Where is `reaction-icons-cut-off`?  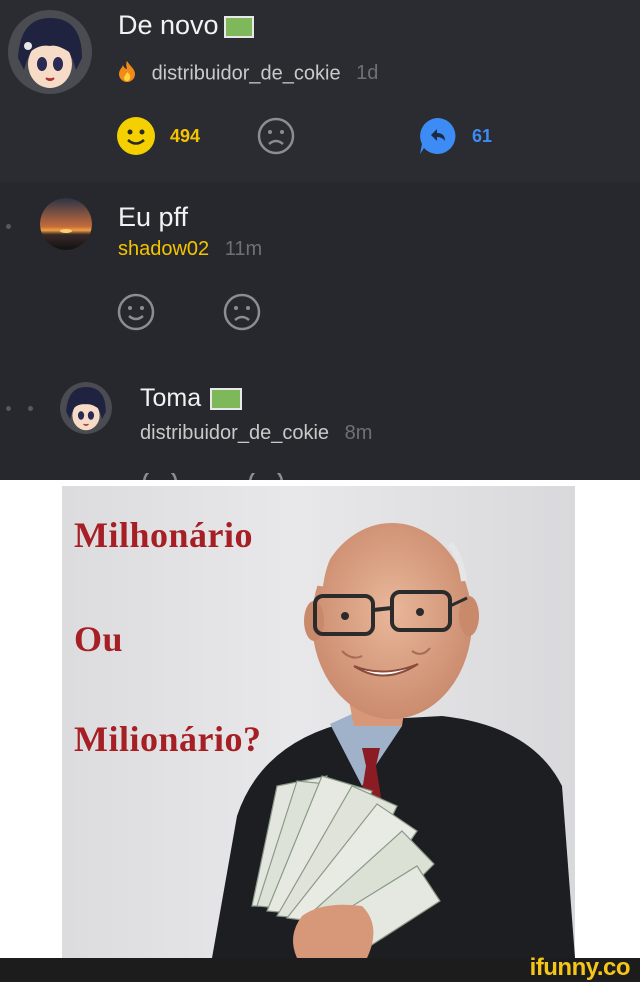
reaction-icons-cut-off is located at coordinates (290, 472).